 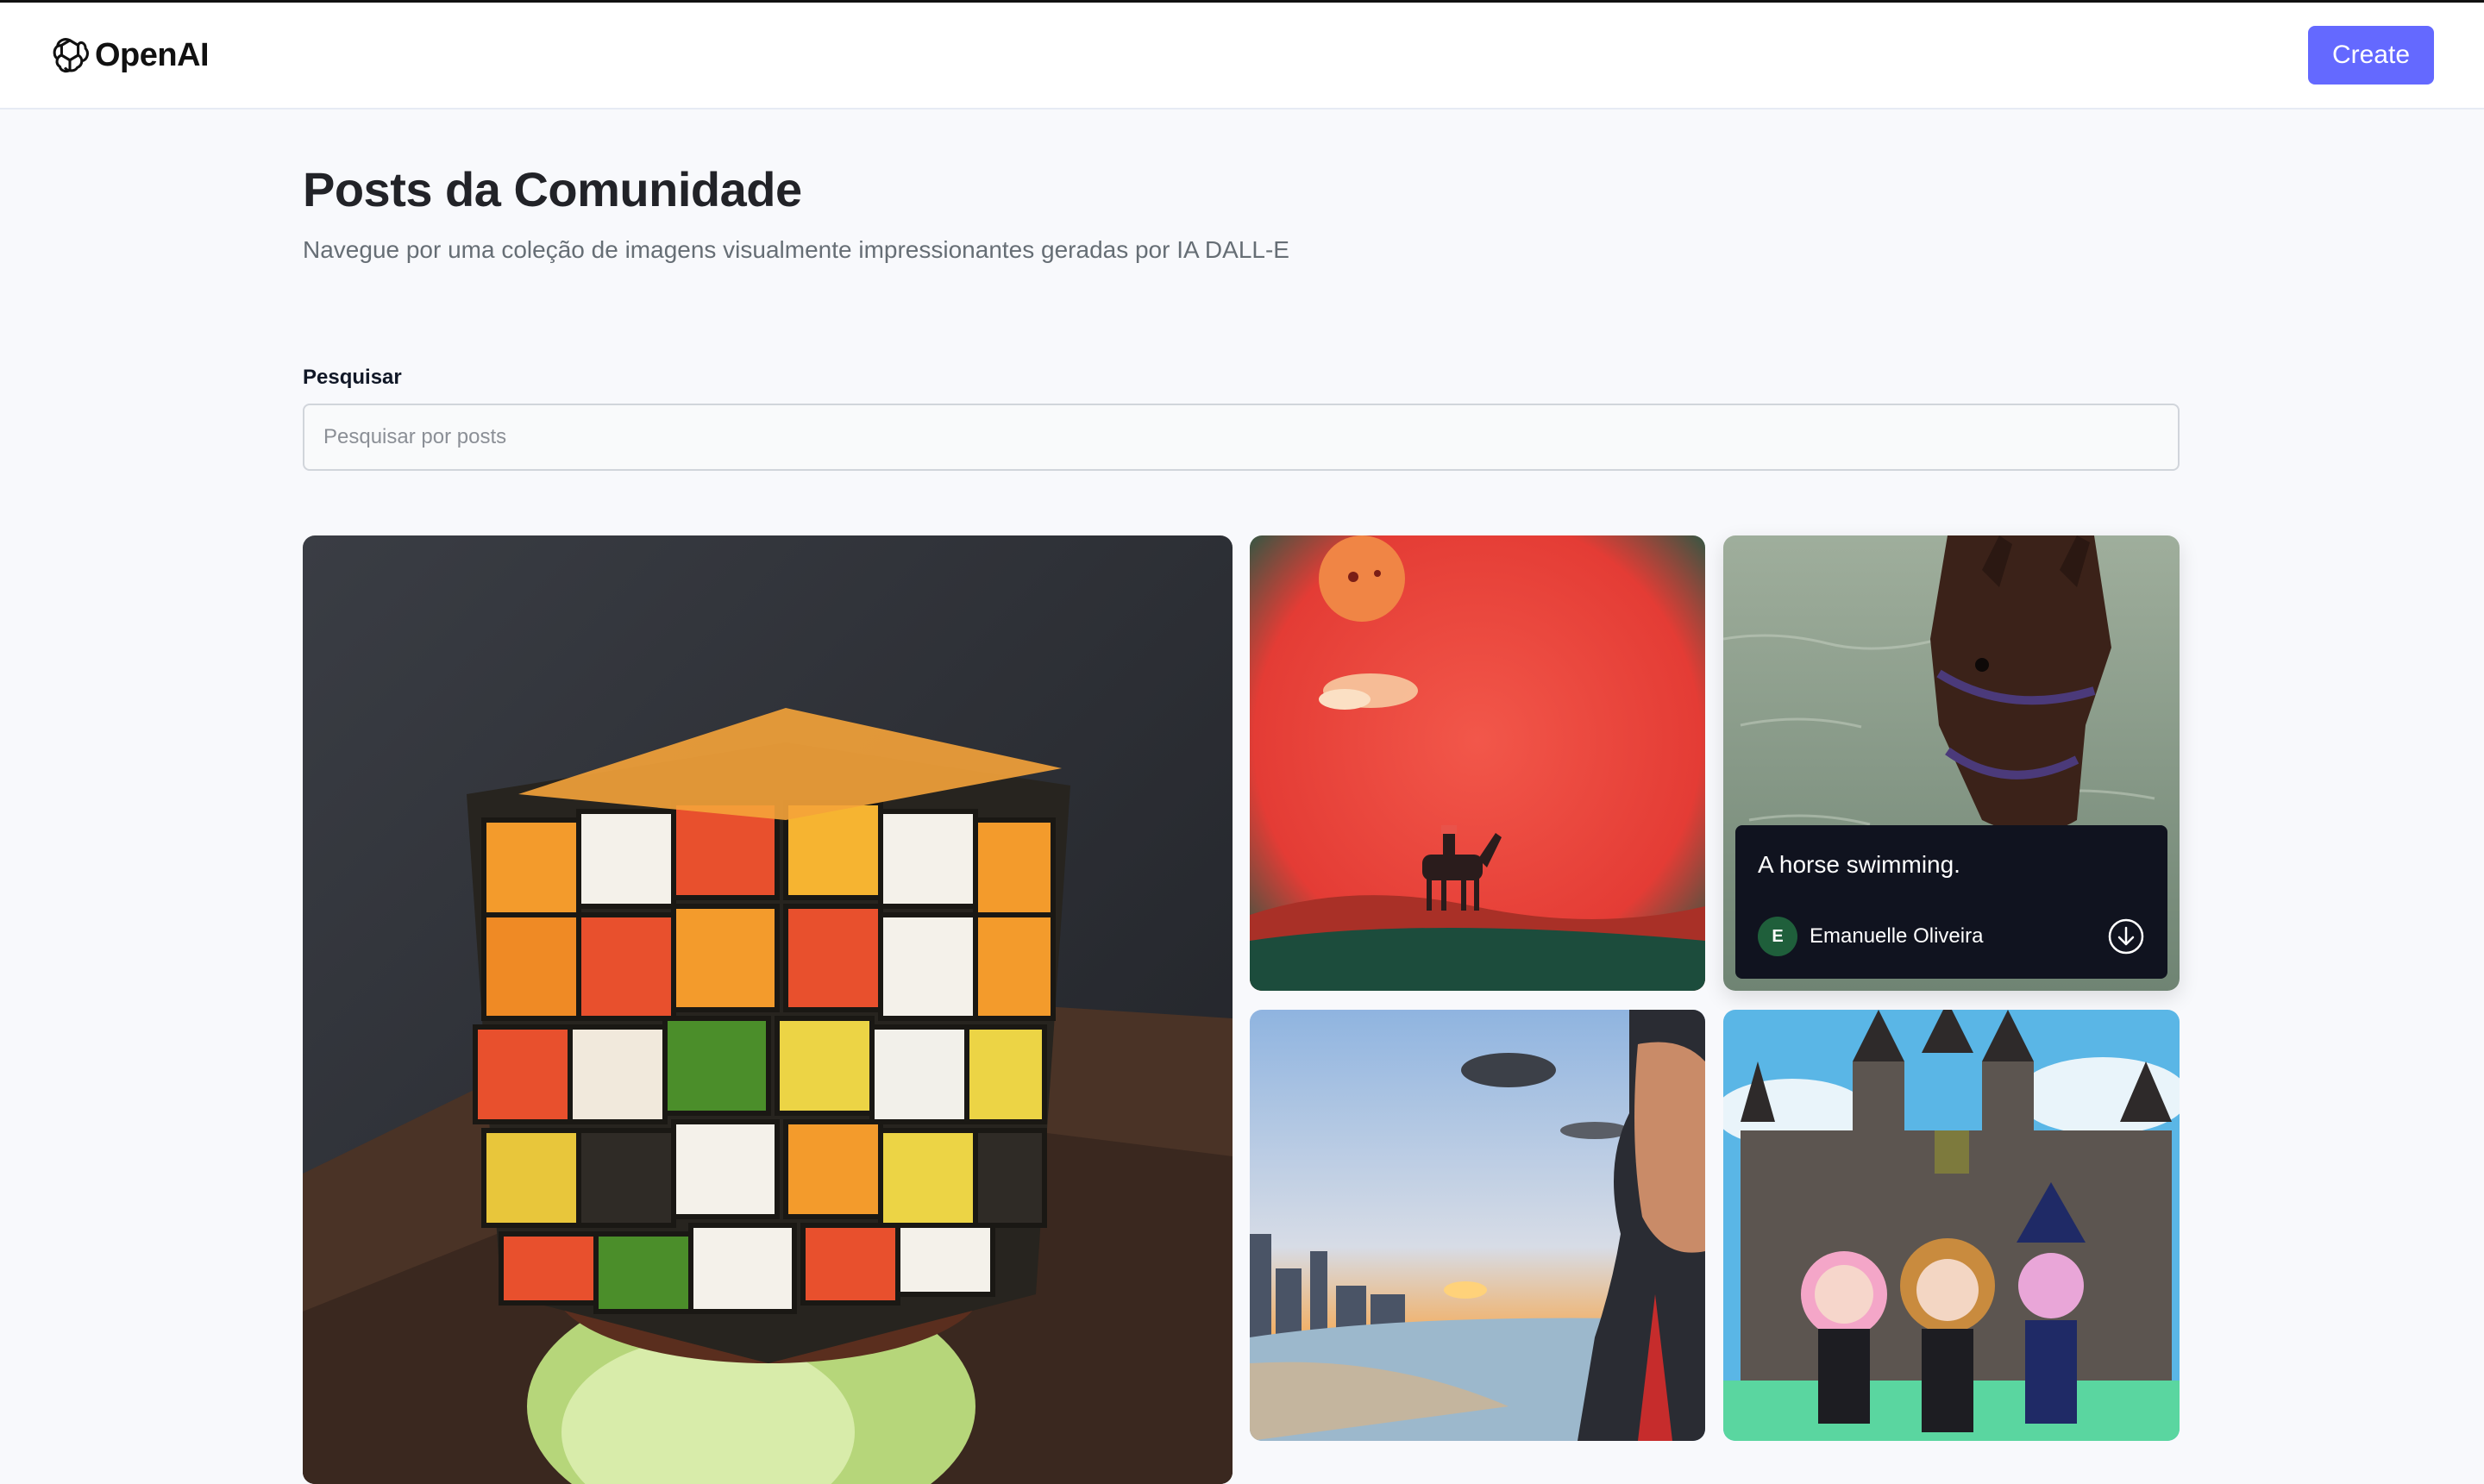 I want to click on logo: OpenAI, so click(x=130, y=55).